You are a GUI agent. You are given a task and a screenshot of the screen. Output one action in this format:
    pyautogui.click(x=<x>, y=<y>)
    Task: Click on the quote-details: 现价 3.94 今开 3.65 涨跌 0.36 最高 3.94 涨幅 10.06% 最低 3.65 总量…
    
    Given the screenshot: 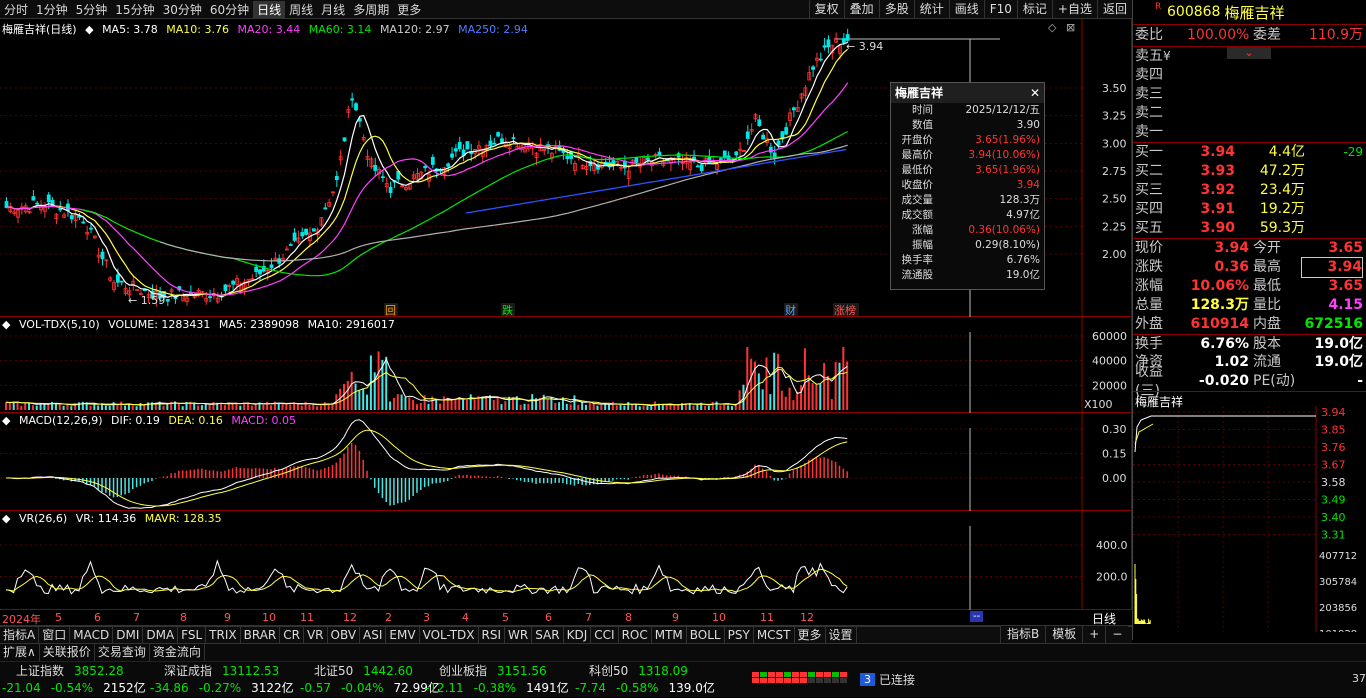 What is the action you would take?
    pyautogui.click(x=1249, y=318)
    